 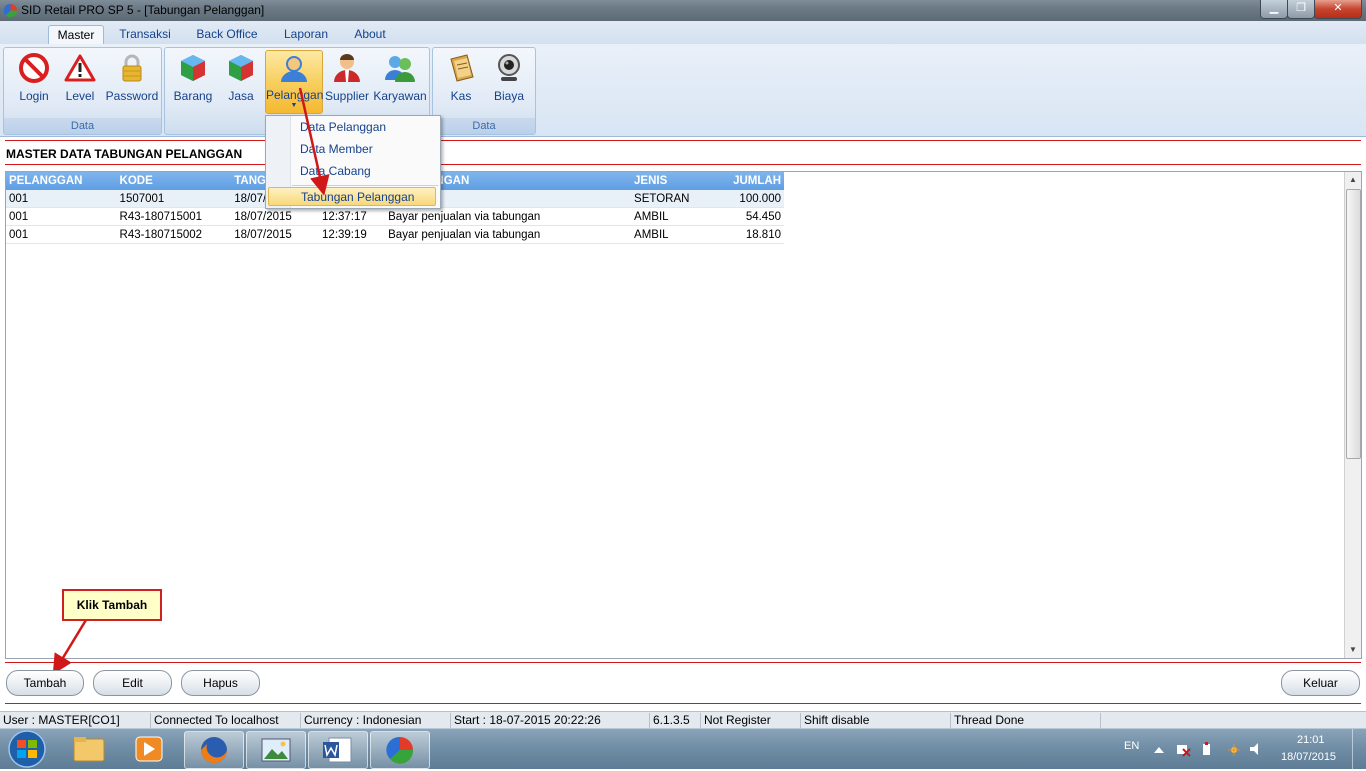 What do you see at coordinates (484, 91) in the screenshot?
I see `ribbon-group-data-3: Kas Biaya Data` at bounding box center [484, 91].